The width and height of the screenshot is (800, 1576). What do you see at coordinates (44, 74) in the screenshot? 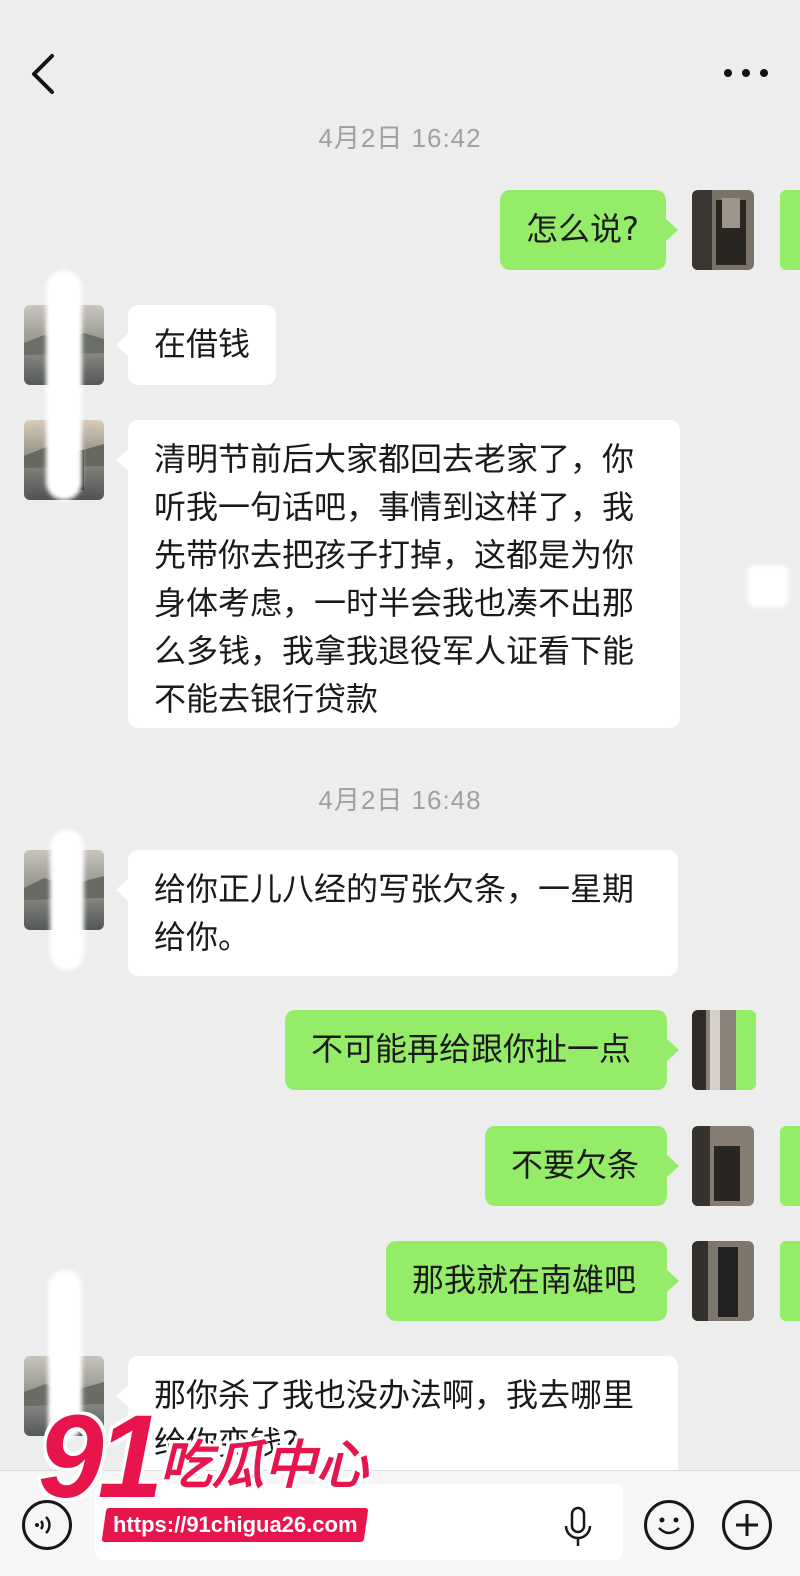
I see `chevron-left-icon` at bounding box center [44, 74].